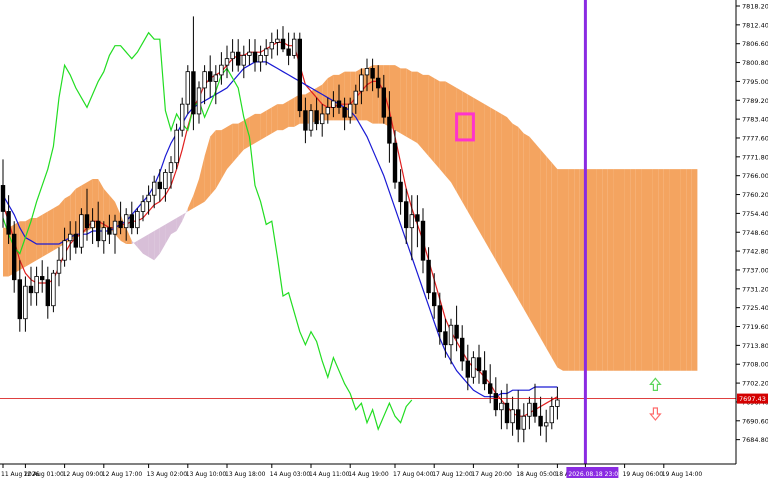  What do you see at coordinates (83, 474) in the screenshot?
I see `time-tick-label: 12 Aug 09:00` at bounding box center [83, 474].